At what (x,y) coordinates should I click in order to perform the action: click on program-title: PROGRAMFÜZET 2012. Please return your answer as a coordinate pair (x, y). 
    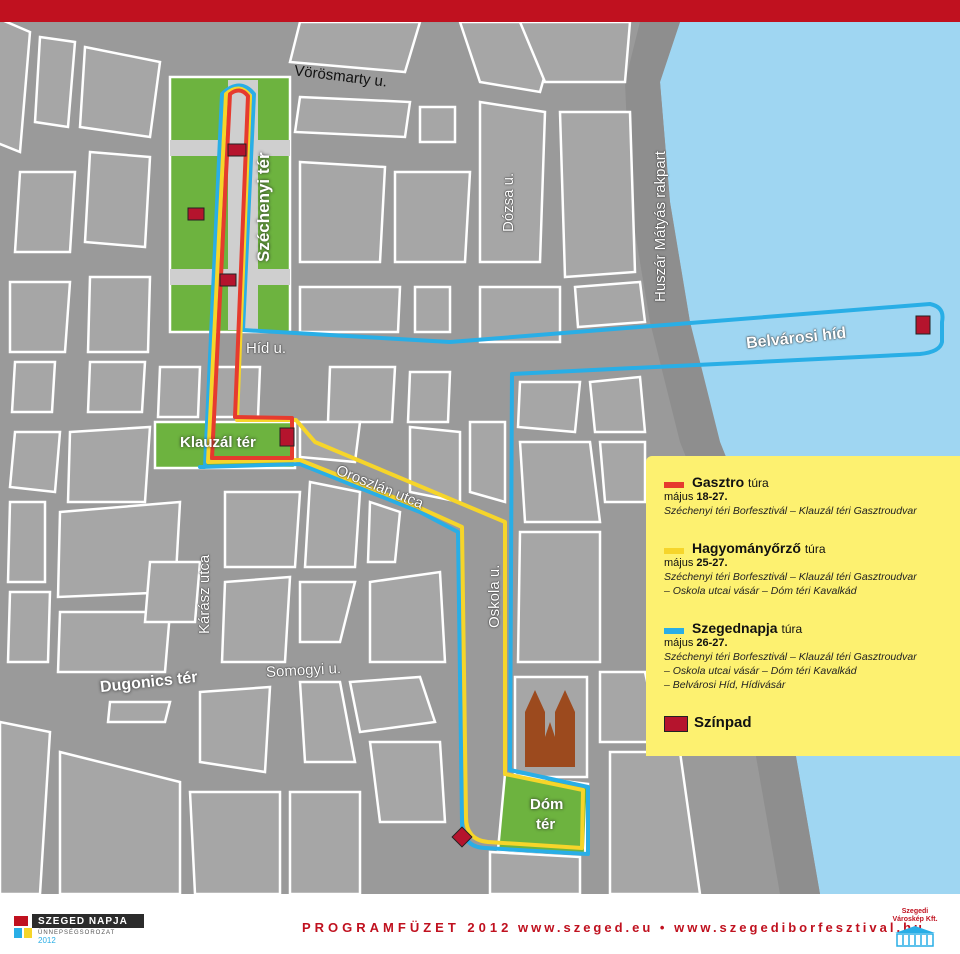
    Looking at the image, I should click on (407, 927).